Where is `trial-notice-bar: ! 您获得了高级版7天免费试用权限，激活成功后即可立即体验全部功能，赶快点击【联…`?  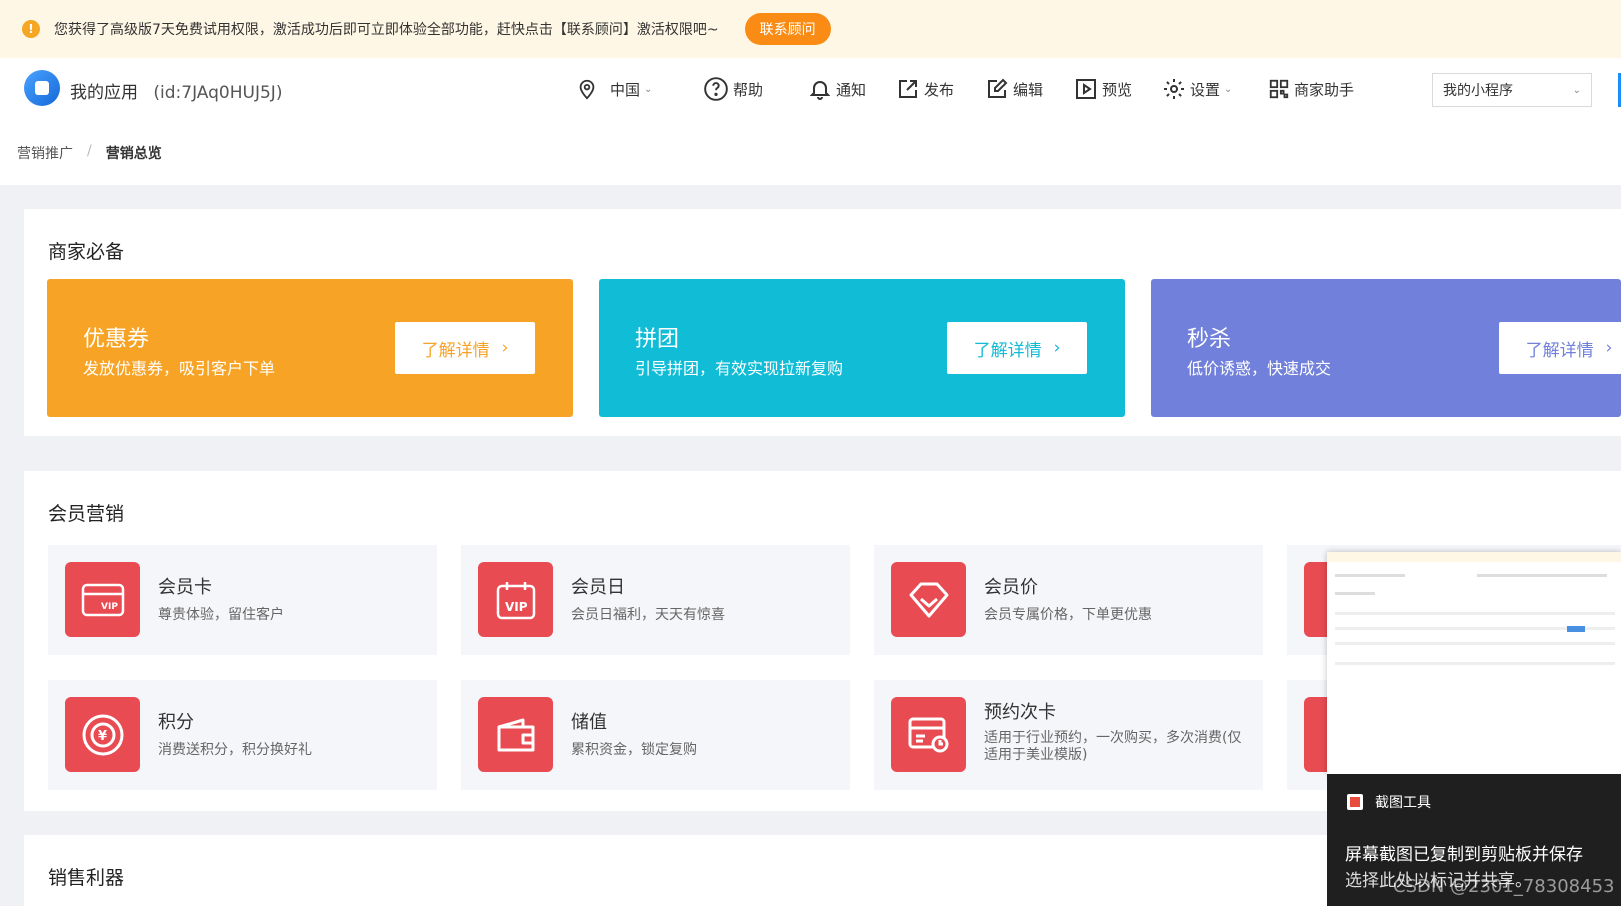 trial-notice-bar: ! 您获得了高级版7天免费试用权限，激活成功后即可立即体验全部功能，赶快点击【联… is located at coordinates (810, 29).